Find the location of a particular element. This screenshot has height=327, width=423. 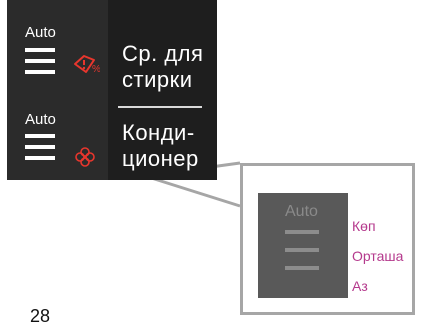

level-high-label: Көп is located at coordinates (364, 226).